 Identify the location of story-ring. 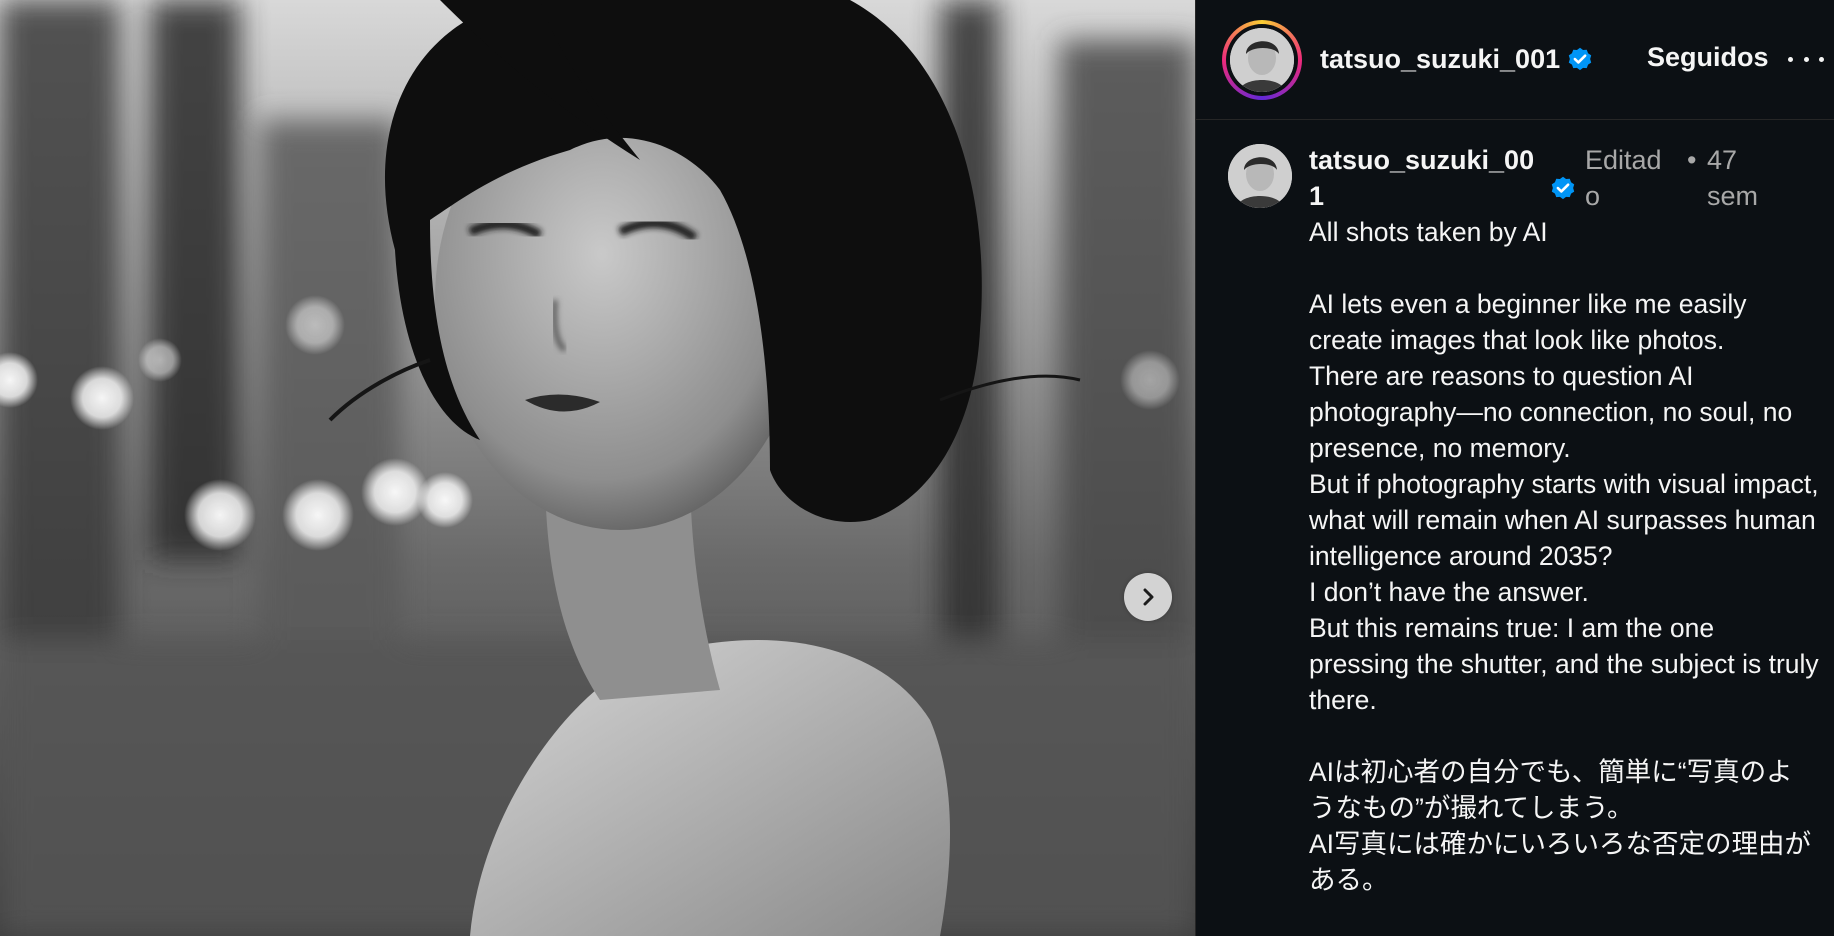
(1262, 59).